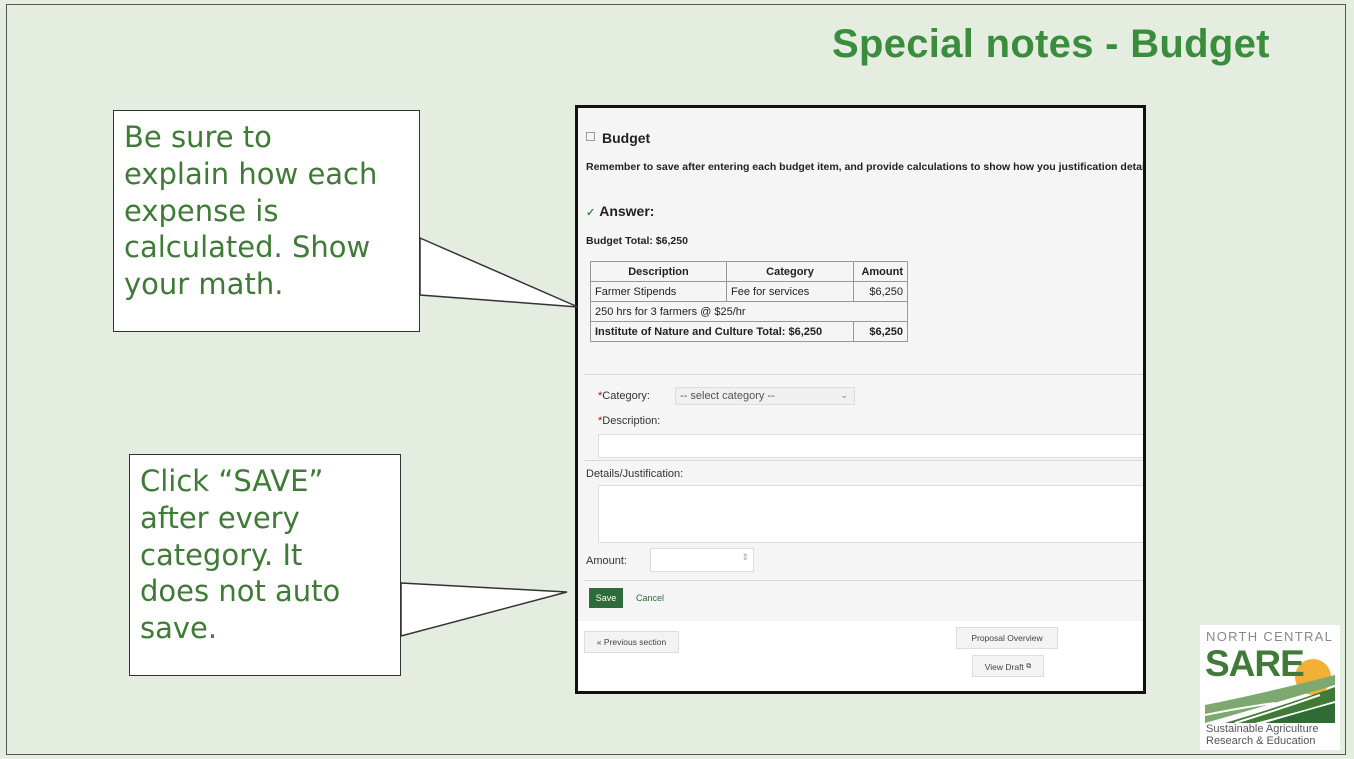 Image resolution: width=1354 pixels, height=759 pixels. Describe the element at coordinates (499, 272) in the screenshot. I see `callout-pointer-top` at that location.